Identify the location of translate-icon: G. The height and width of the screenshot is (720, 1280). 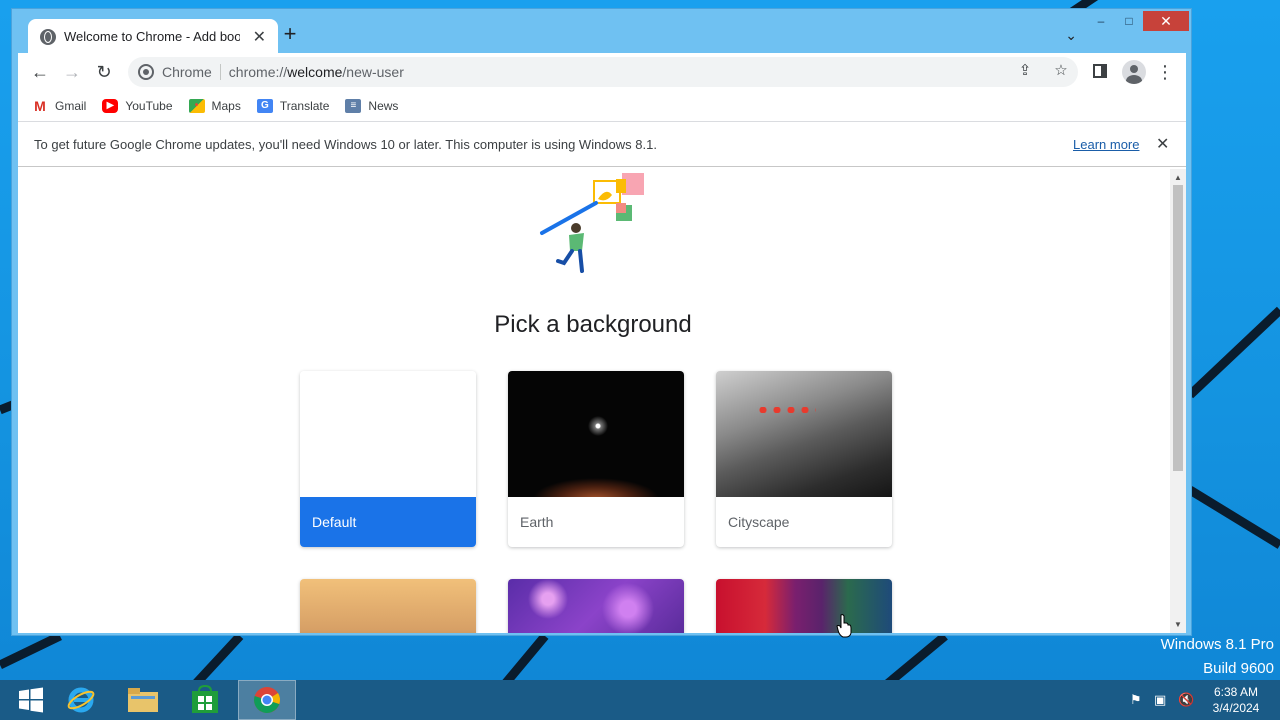
(264, 106).